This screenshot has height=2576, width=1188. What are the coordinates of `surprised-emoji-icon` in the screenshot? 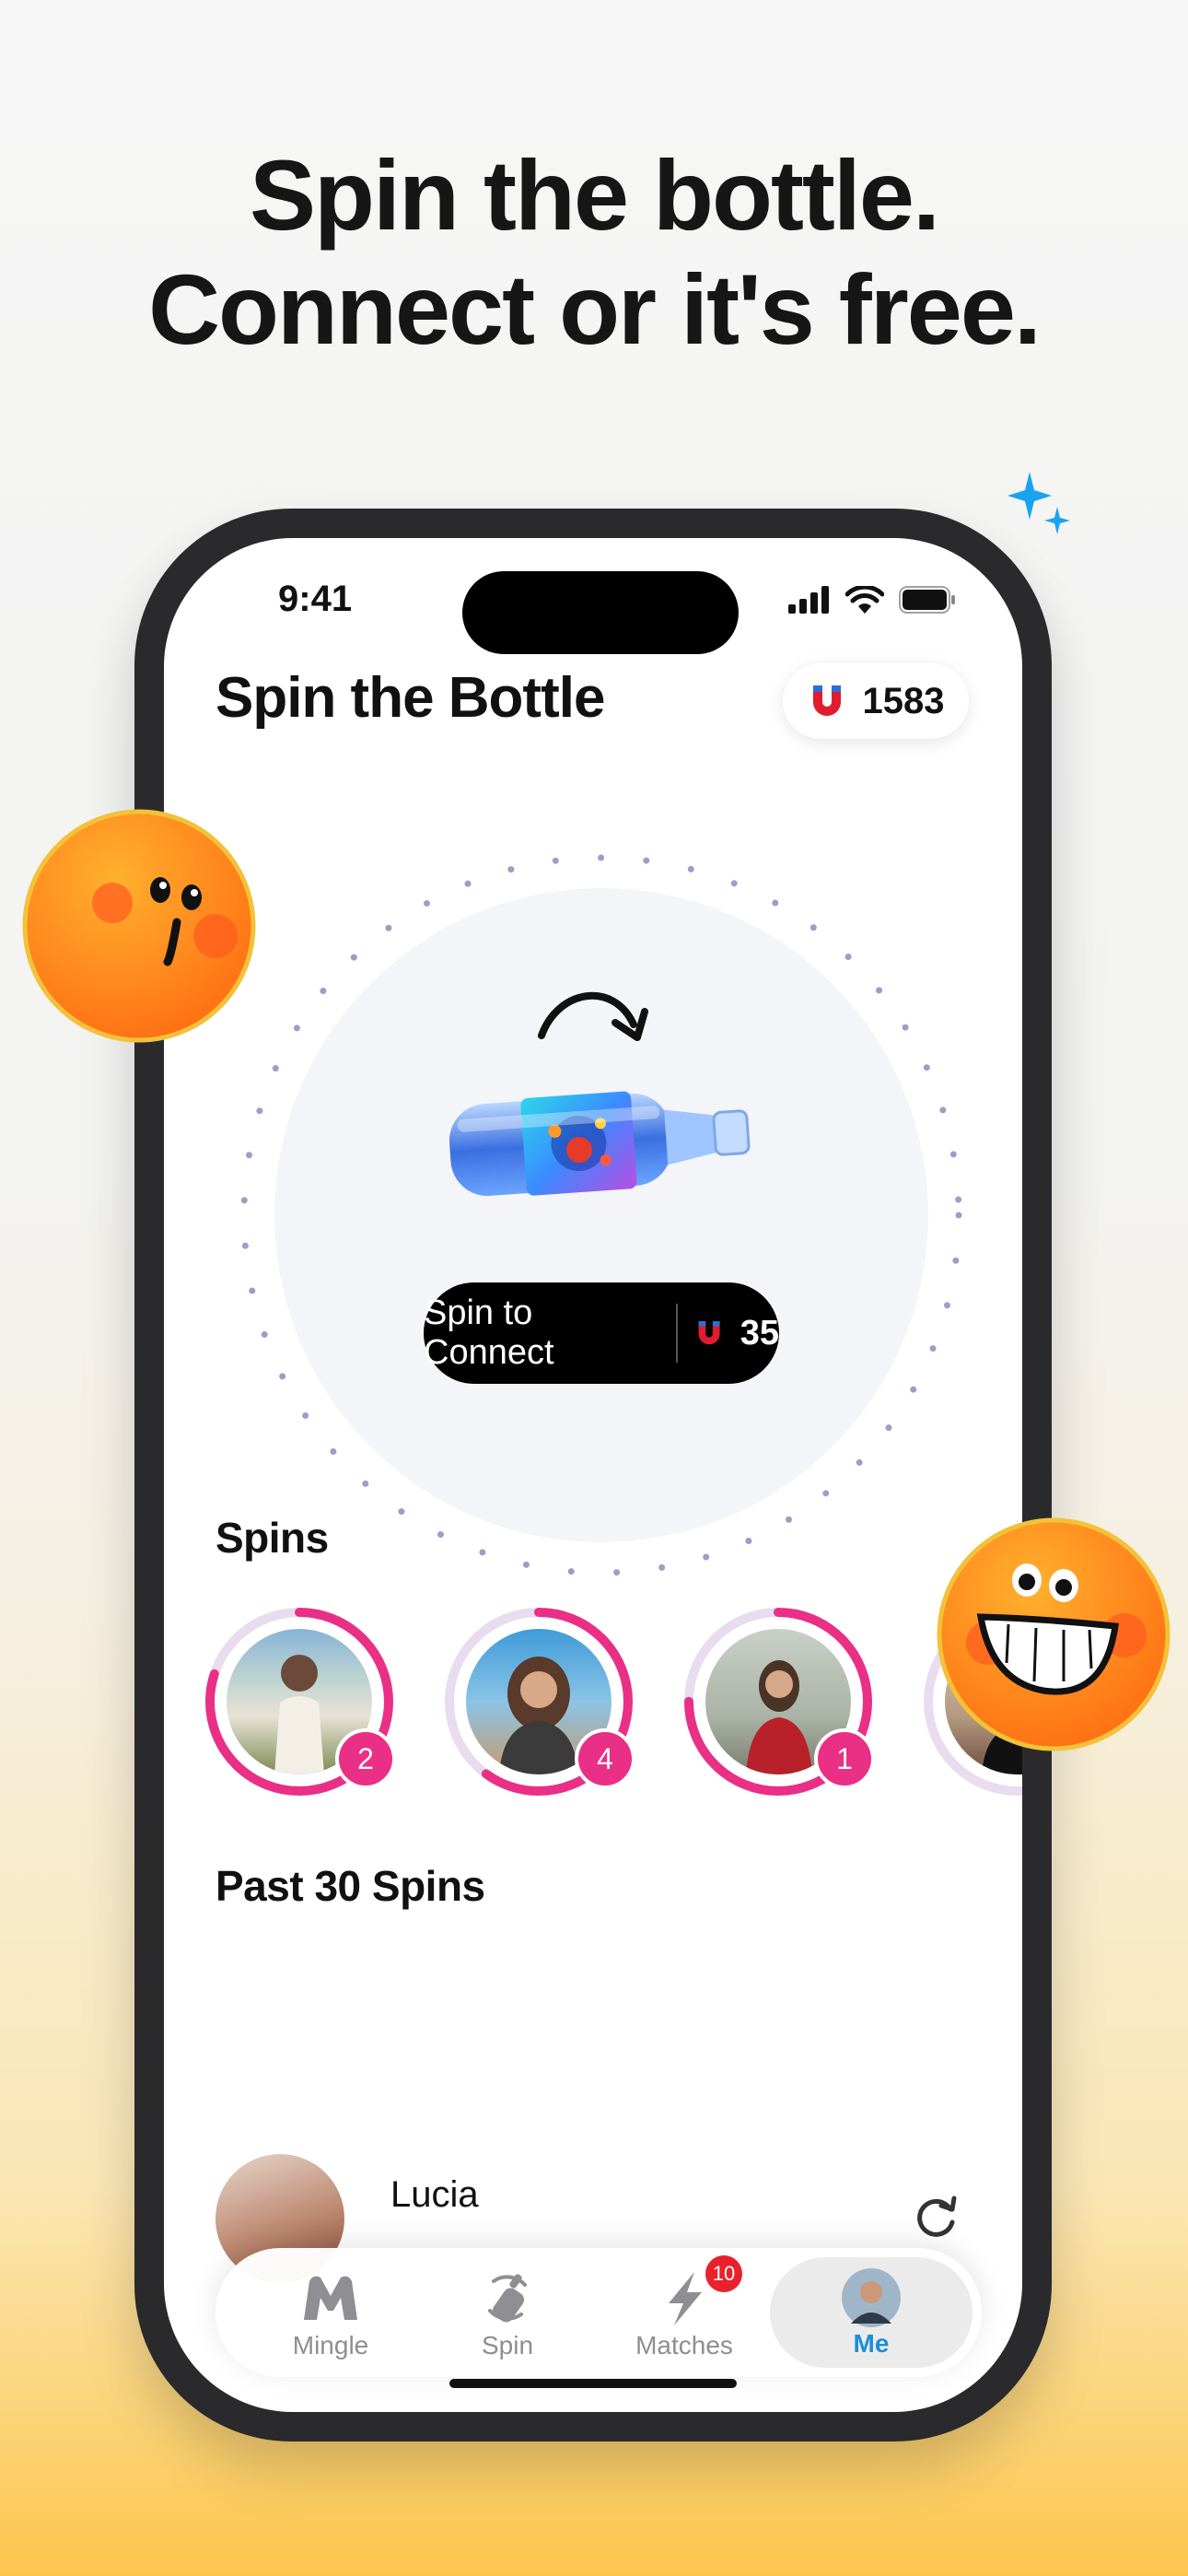 It's located at (139, 926).